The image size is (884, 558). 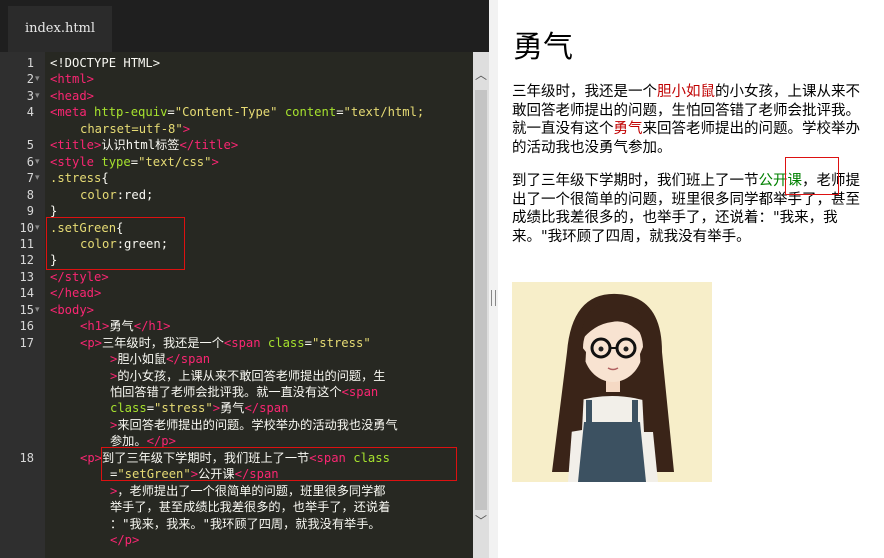 I want to click on code-line: 怕回答错了老师会批评我。就一直没有这个<span, so click(x=244, y=392).